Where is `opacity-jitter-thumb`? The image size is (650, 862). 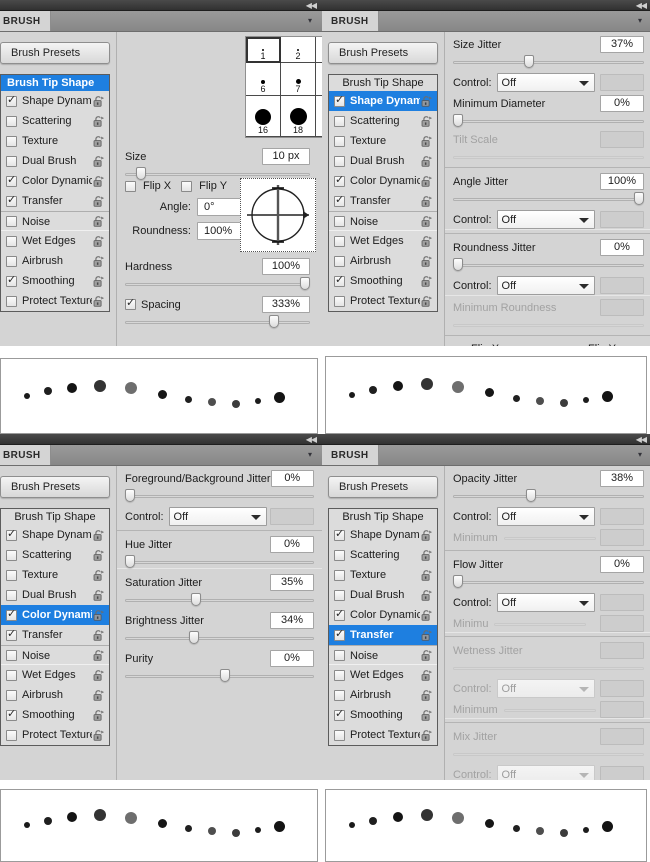
opacity-jitter-thumb is located at coordinates (530, 495).